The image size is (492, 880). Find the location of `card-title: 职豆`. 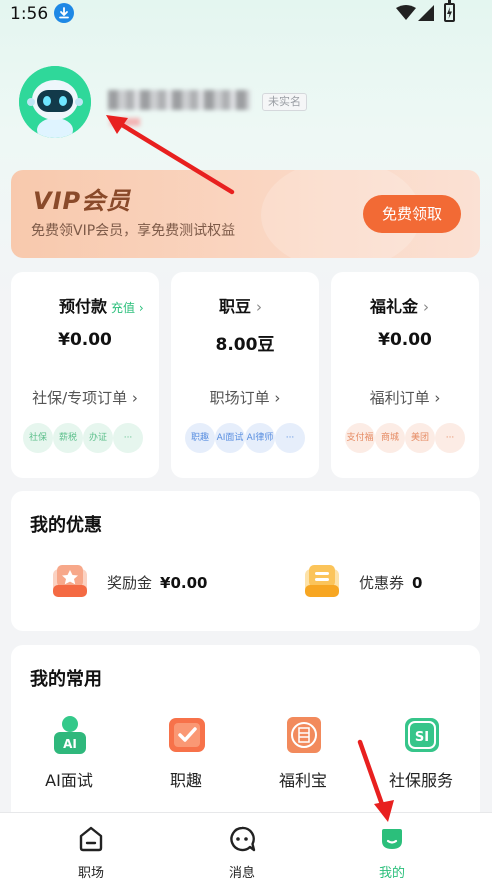

card-title: 职豆 is located at coordinates (235, 306).